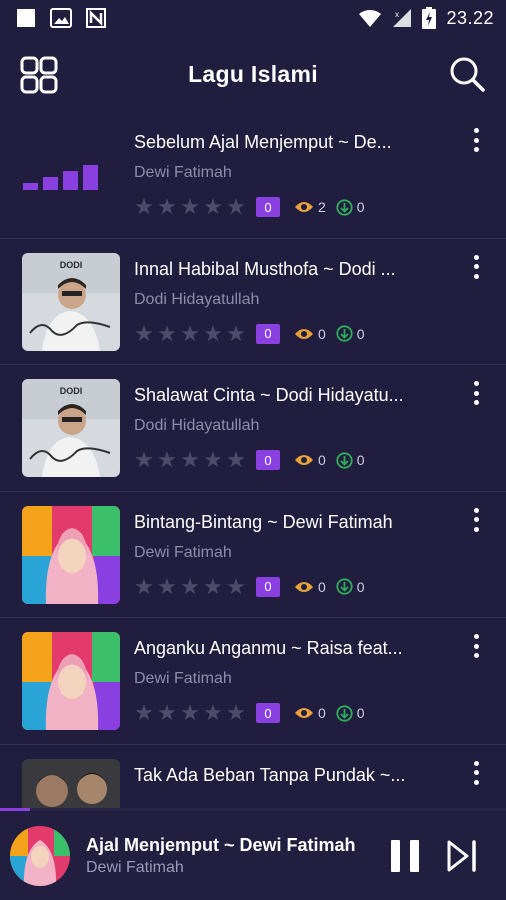  Describe the element at coordinates (429, 18) in the screenshot. I see `battery-charging-icon` at that location.